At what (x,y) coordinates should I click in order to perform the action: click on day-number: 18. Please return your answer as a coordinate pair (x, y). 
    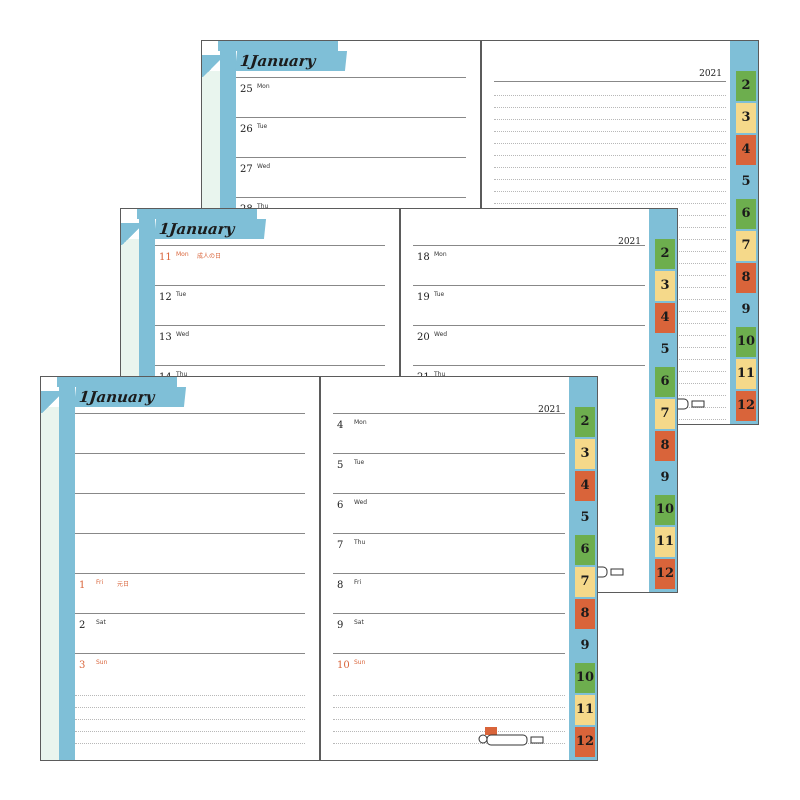
    Looking at the image, I should click on (423, 257).